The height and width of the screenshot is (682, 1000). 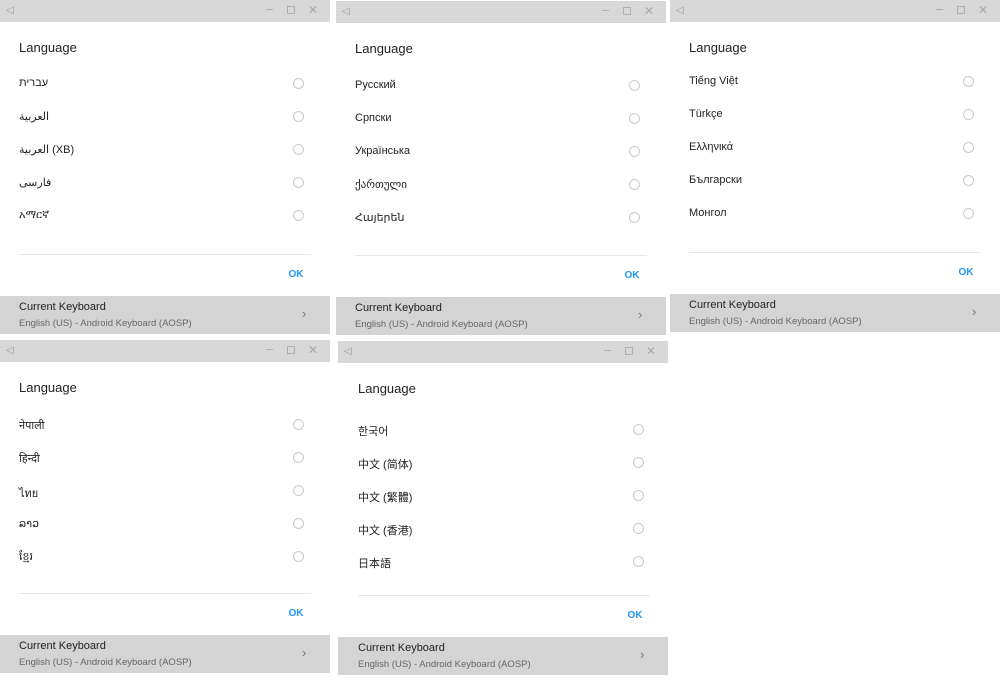 I want to click on language-label: العربية, so click(x=34, y=117).